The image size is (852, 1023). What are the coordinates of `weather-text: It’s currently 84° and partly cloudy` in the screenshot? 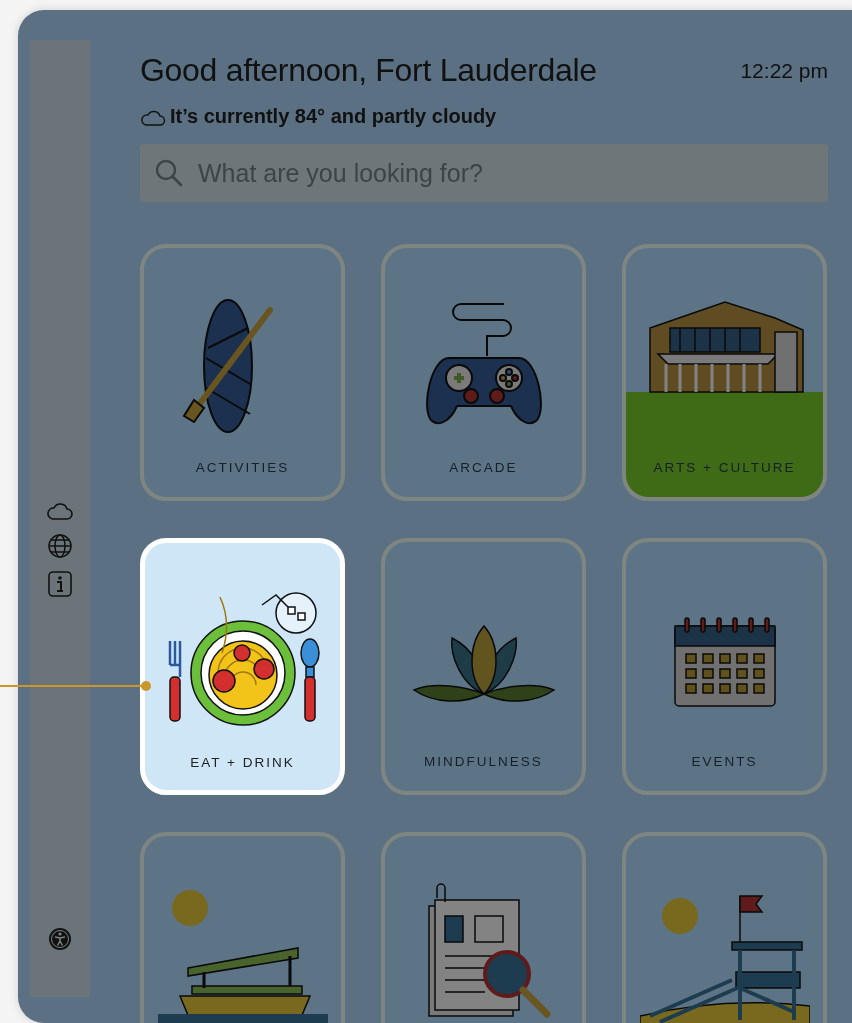 It's located at (333, 116).